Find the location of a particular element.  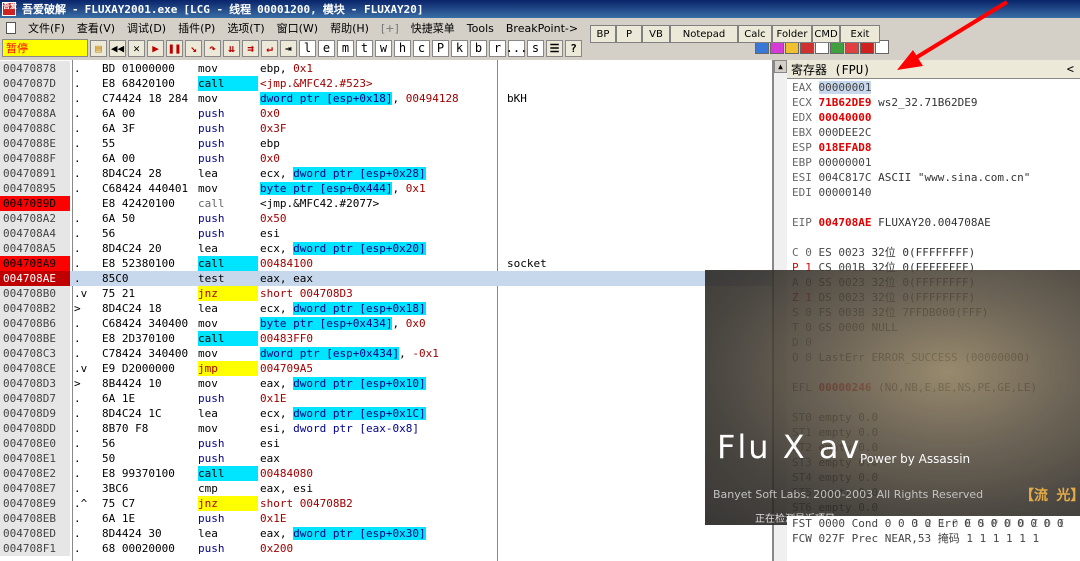

disasm-row: 004708EB. 6A 1E push 0x1E is located at coordinates (386, 518).